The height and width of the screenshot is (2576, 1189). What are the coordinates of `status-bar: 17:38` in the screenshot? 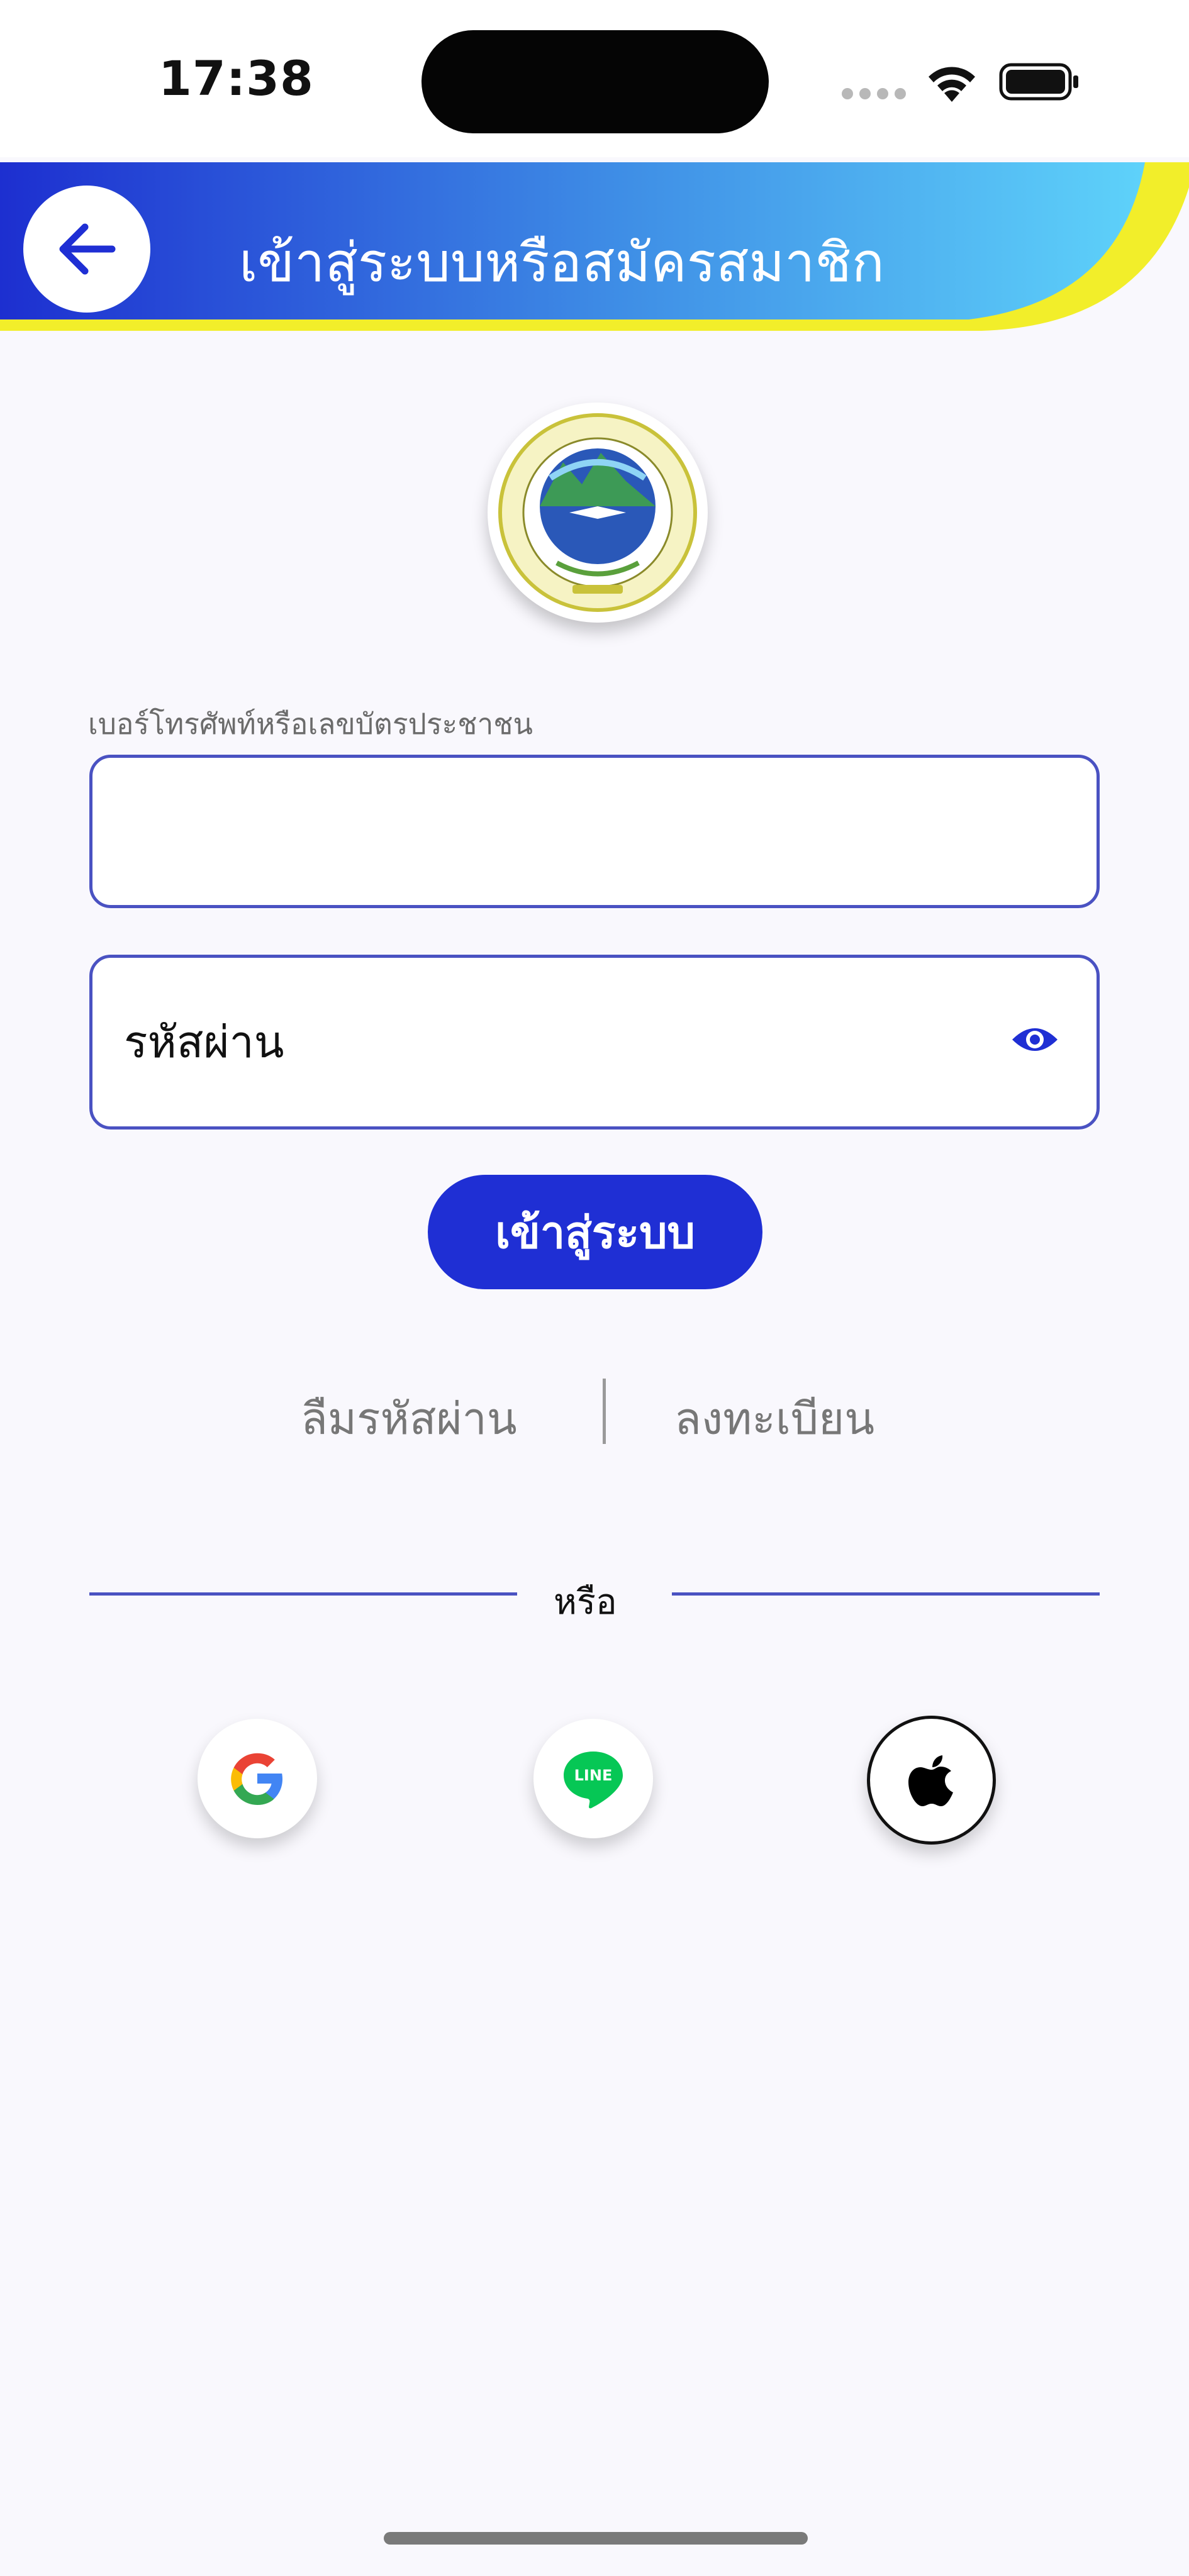 It's located at (594, 78).